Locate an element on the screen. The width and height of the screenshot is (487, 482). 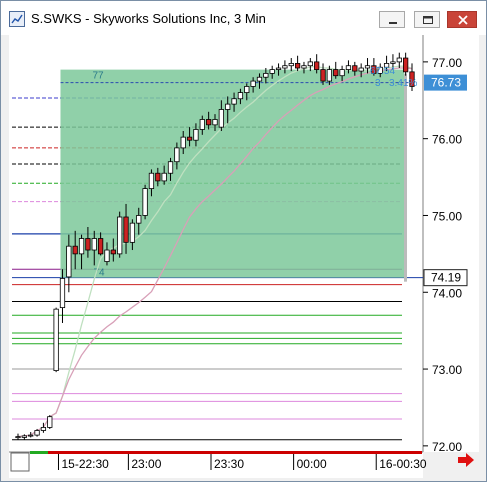
last-price-label: 76.73 is located at coordinates (445, 82).